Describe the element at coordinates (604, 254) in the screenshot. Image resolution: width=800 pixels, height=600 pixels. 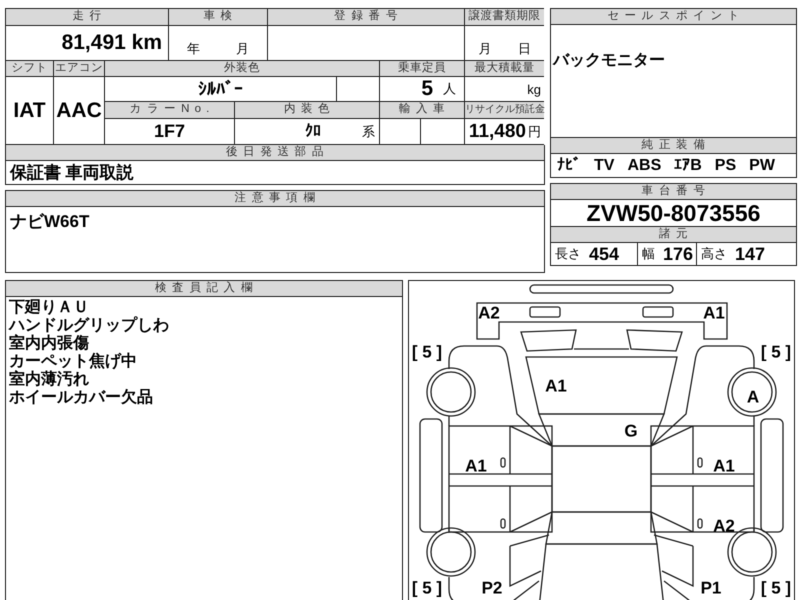
I see `spec-value: 454` at that location.